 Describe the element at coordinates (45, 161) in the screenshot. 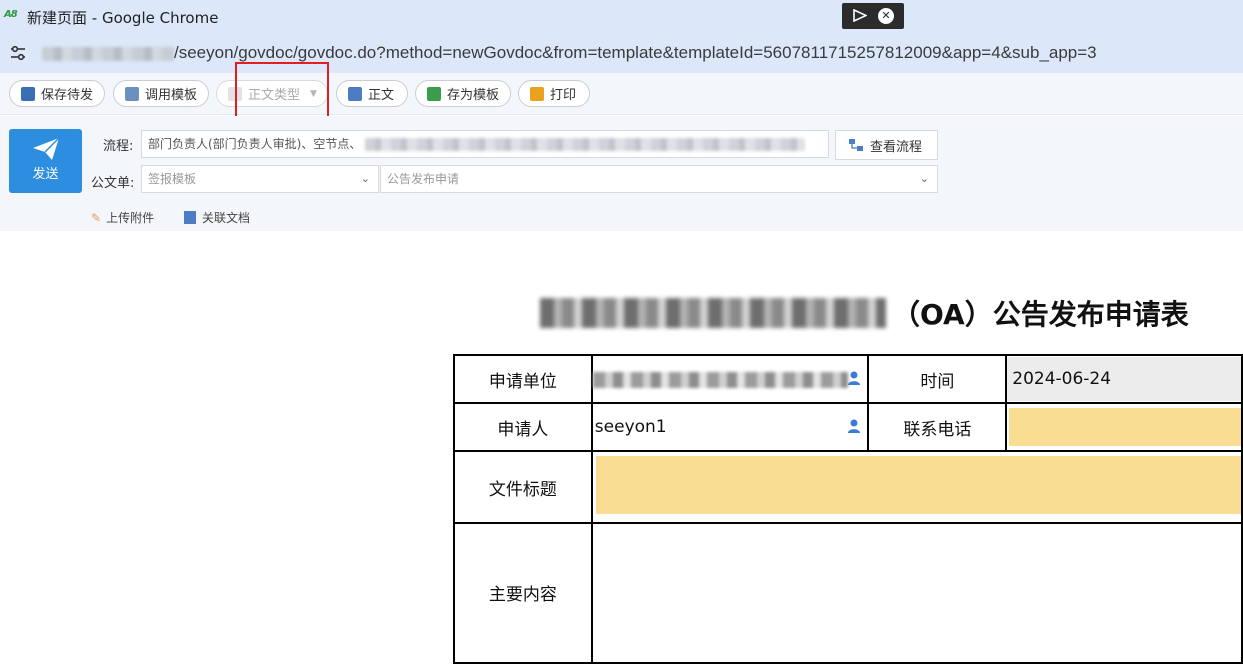

I see `send-button: 发送` at that location.